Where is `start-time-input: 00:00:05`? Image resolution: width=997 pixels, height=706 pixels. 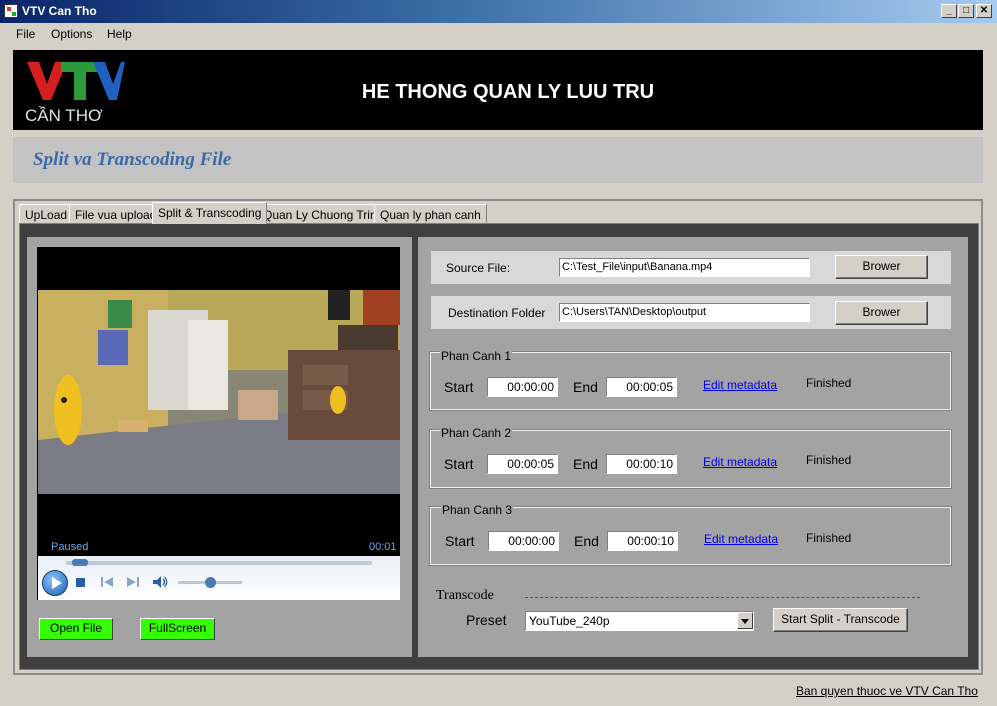 start-time-input: 00:00:05 is located at coordinates (522, 464).